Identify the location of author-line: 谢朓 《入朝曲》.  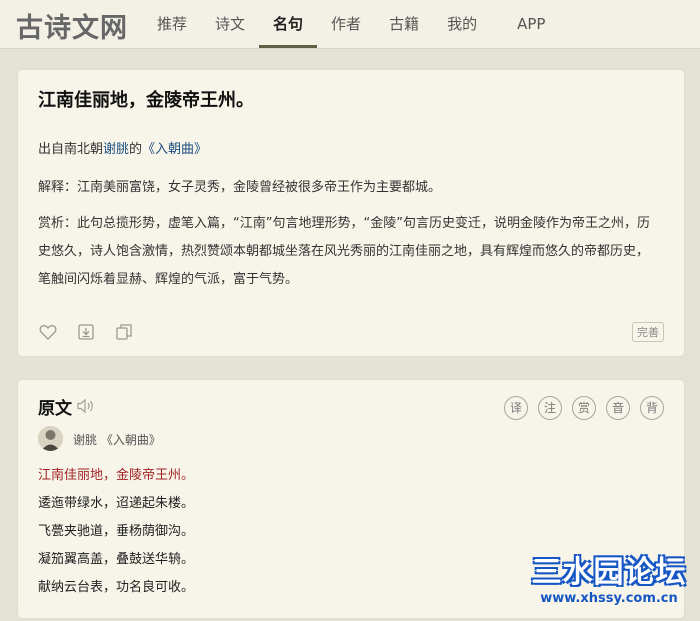
(117, 439).